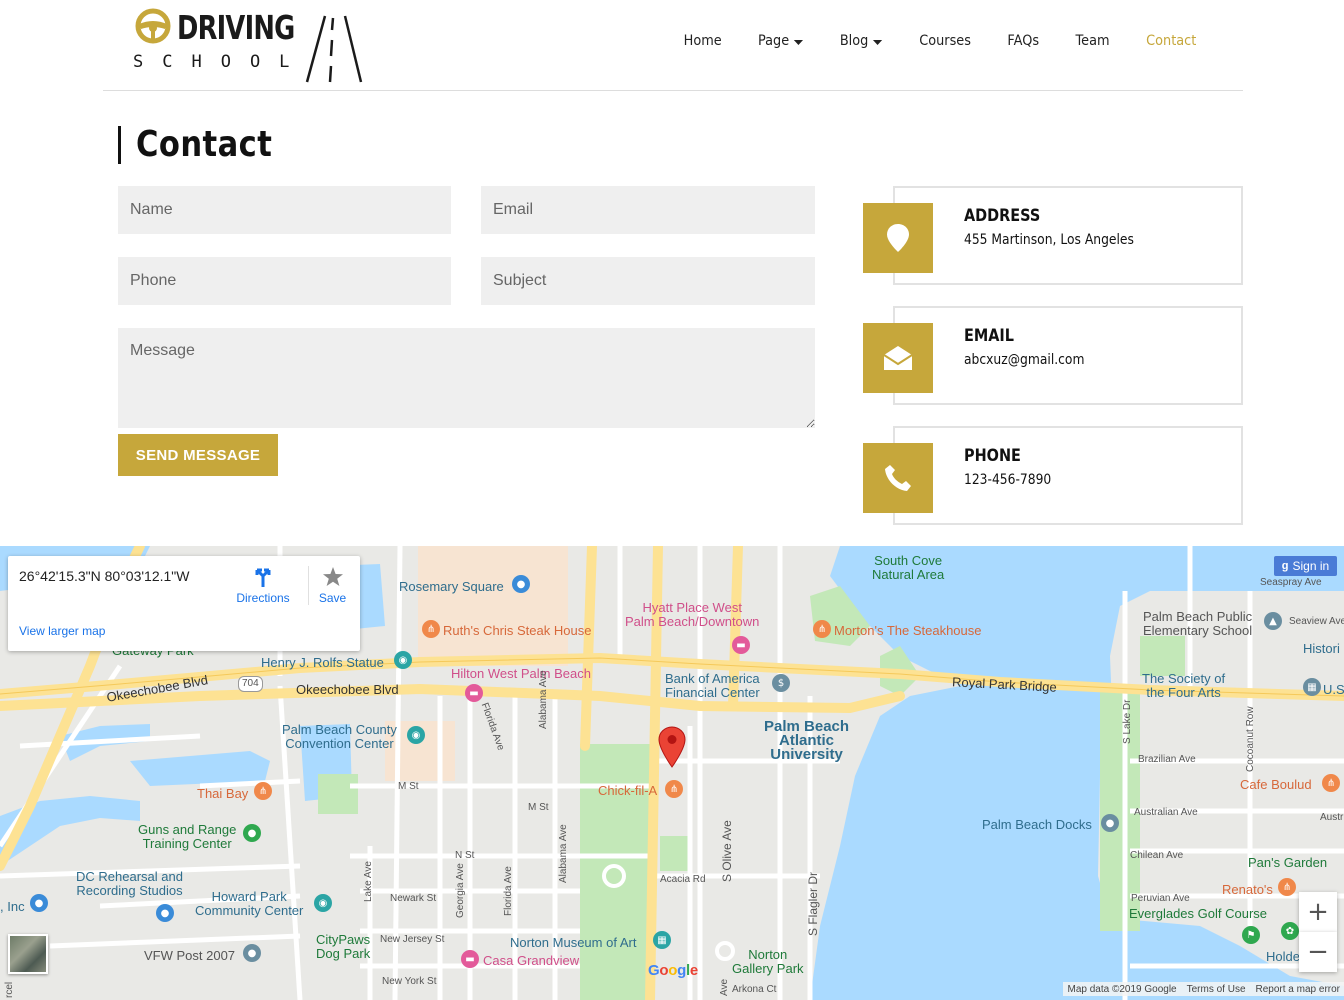 The height and width of the screenshot is (1000, 1344). What do you see at coordinates (1298, 989) in the screenshot?
I see `report-map-error-link: Report a map error` at bounding box center [1298, 989].